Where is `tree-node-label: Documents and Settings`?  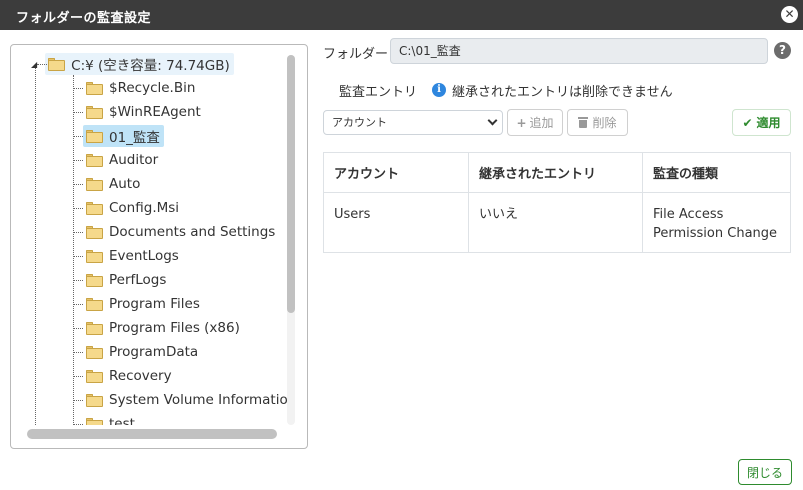
tree-node-label: Documents and Settings is located at coordinates (192, 232).